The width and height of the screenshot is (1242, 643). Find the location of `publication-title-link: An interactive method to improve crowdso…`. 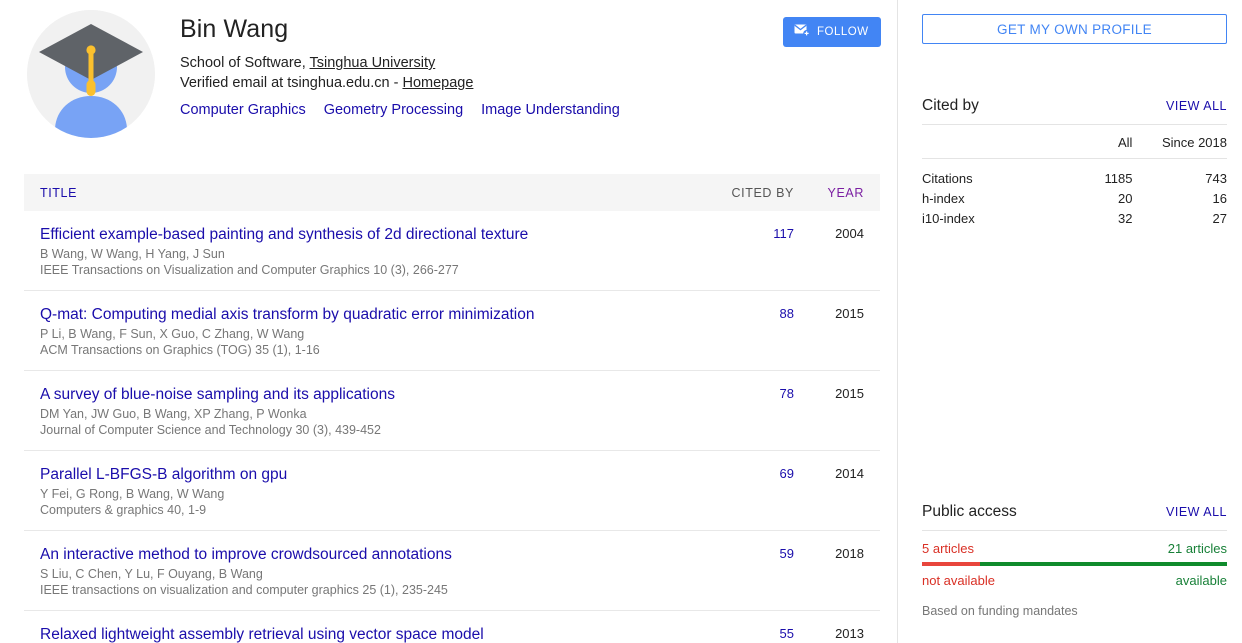

publication-title-link: An interactive method to improve crowdso… is located at coordinates (362, 554).